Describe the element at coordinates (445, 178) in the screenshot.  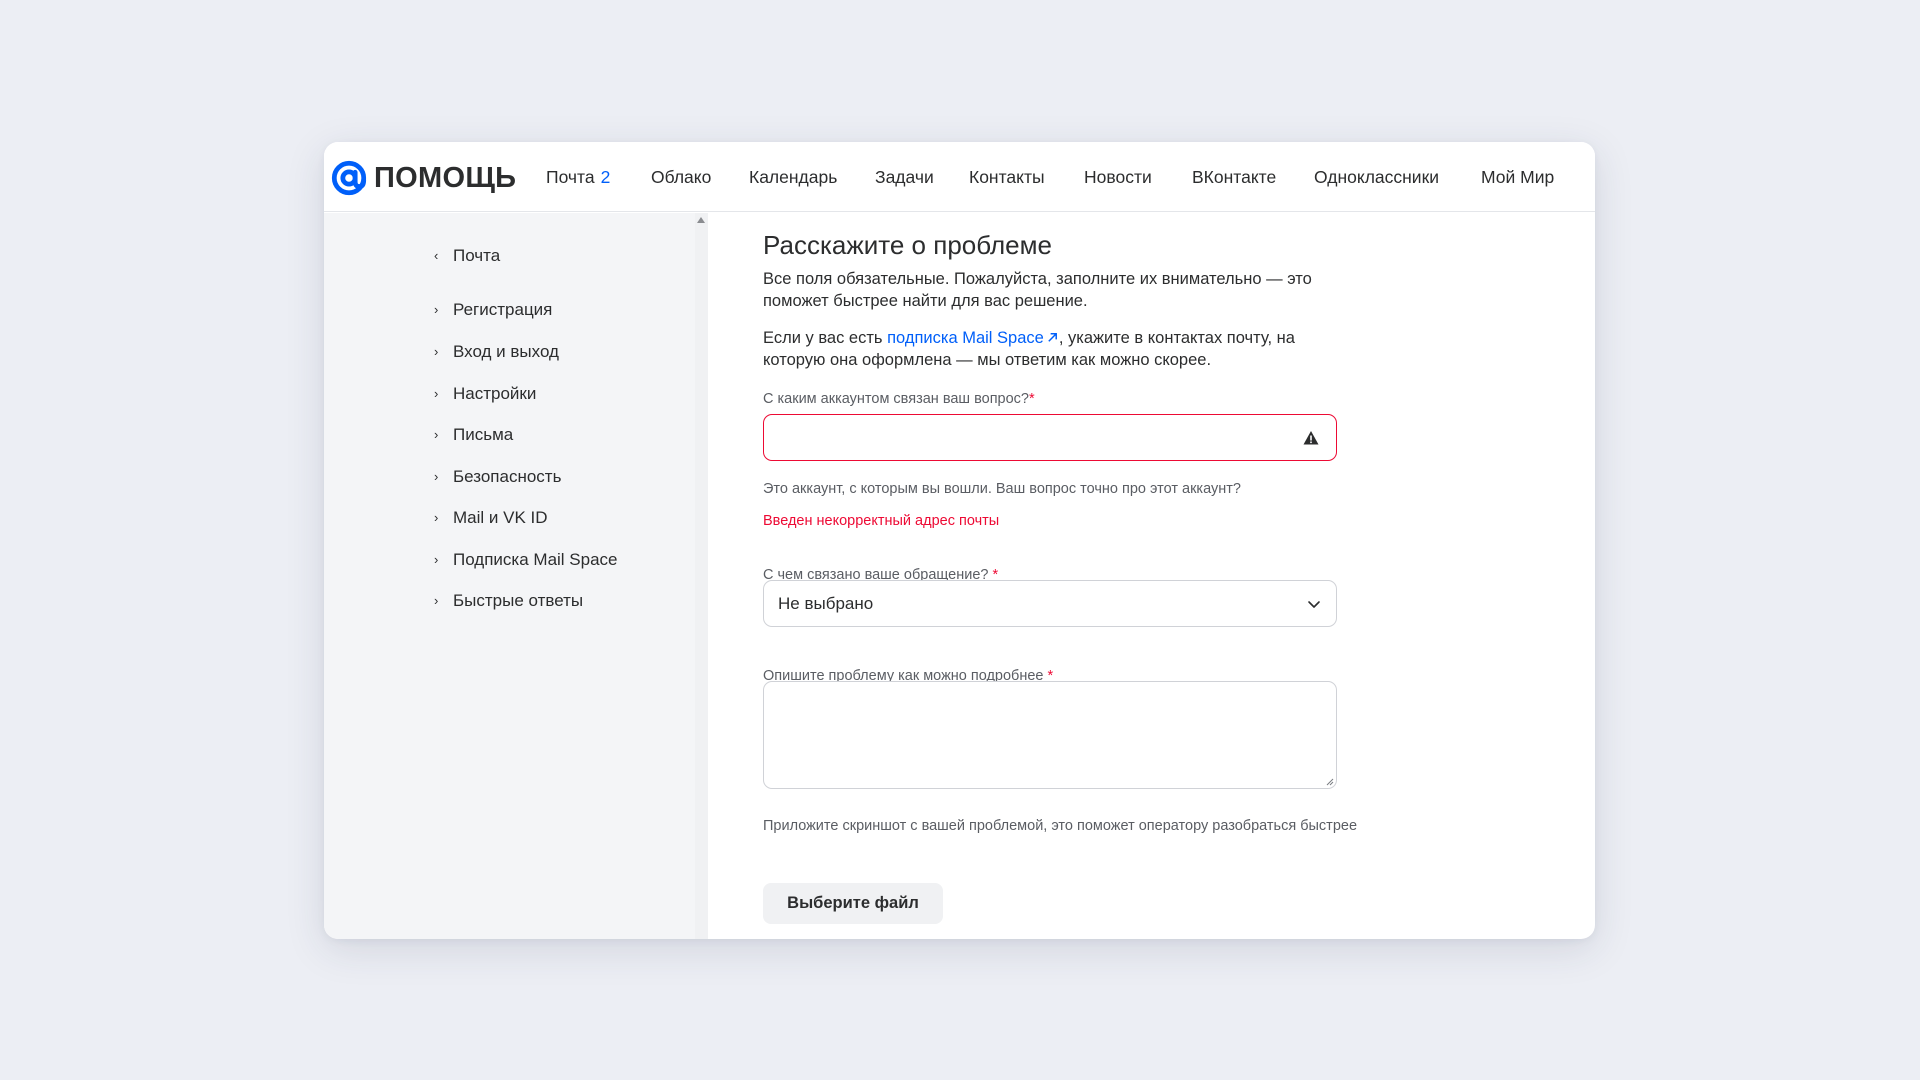
I see `logo-text: ПОМОЩЬ` at that location.